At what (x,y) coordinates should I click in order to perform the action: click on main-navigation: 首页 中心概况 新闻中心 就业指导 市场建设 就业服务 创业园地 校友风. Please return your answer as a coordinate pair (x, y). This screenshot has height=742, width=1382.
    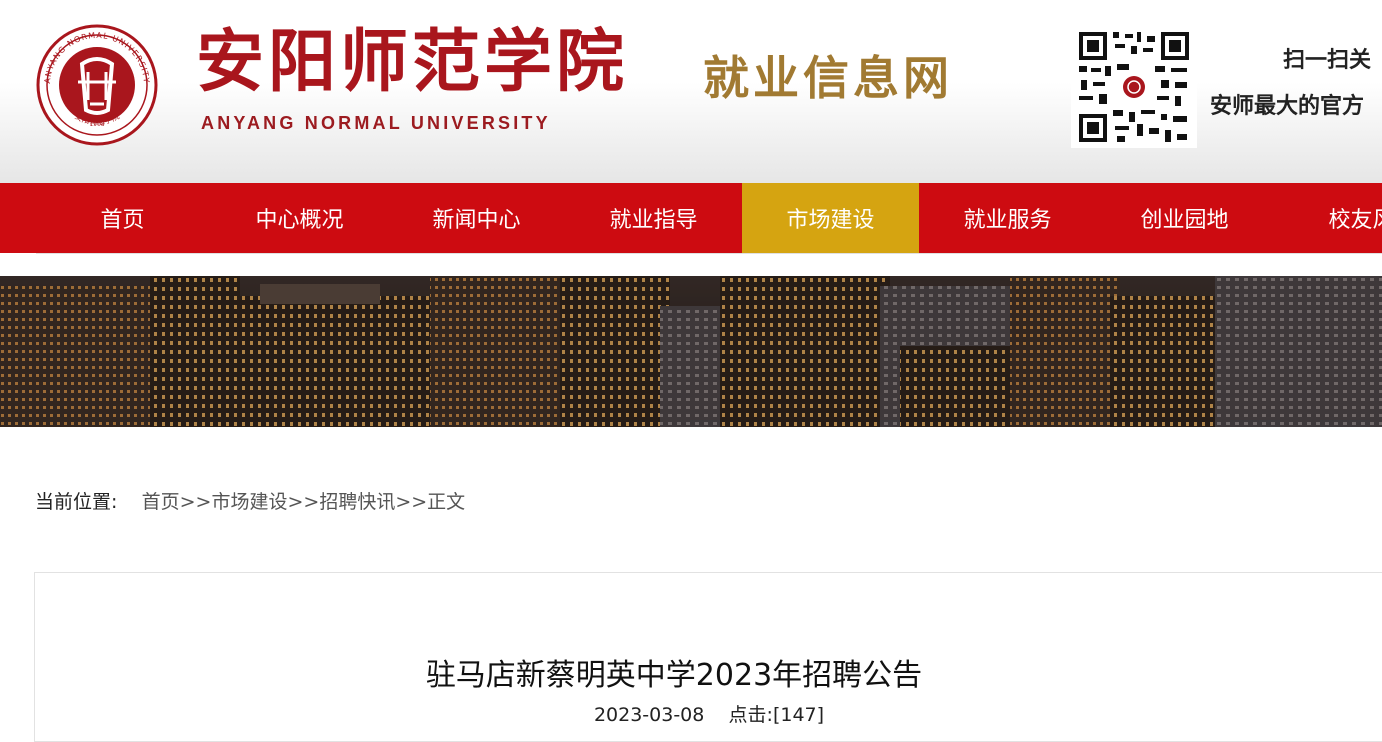
    Looking at the image, I should click on (691, 218).